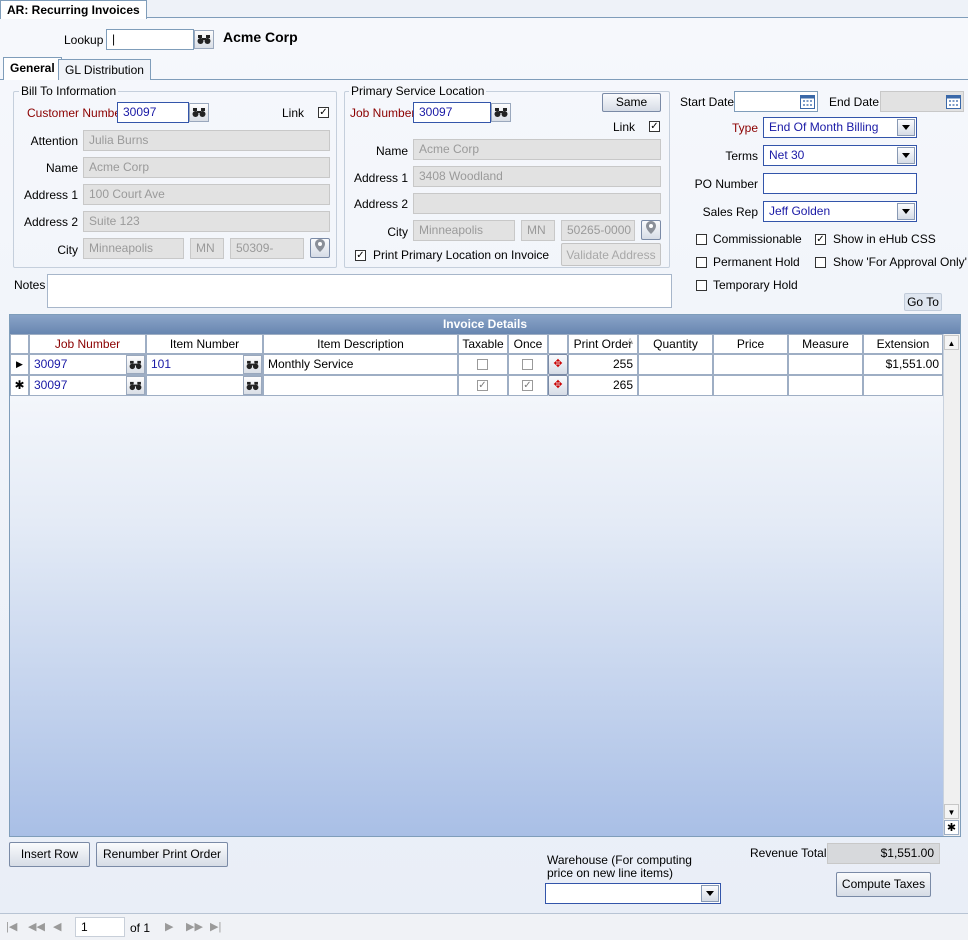 The height and width of the screenshot is (940, 968). What do you see at coordinates (903, 344) in the screenshot?
I see `col-extension: Extension` at bounding box center [903, 344].